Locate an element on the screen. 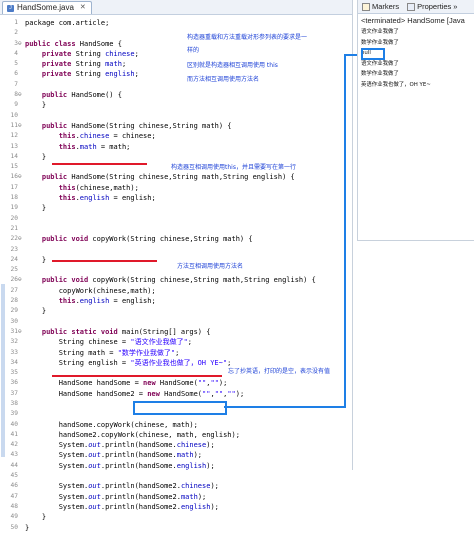 Image resolution: width=474 pixels, height=533 pixels. code-line: 25 is located at coordinates (176, 270).